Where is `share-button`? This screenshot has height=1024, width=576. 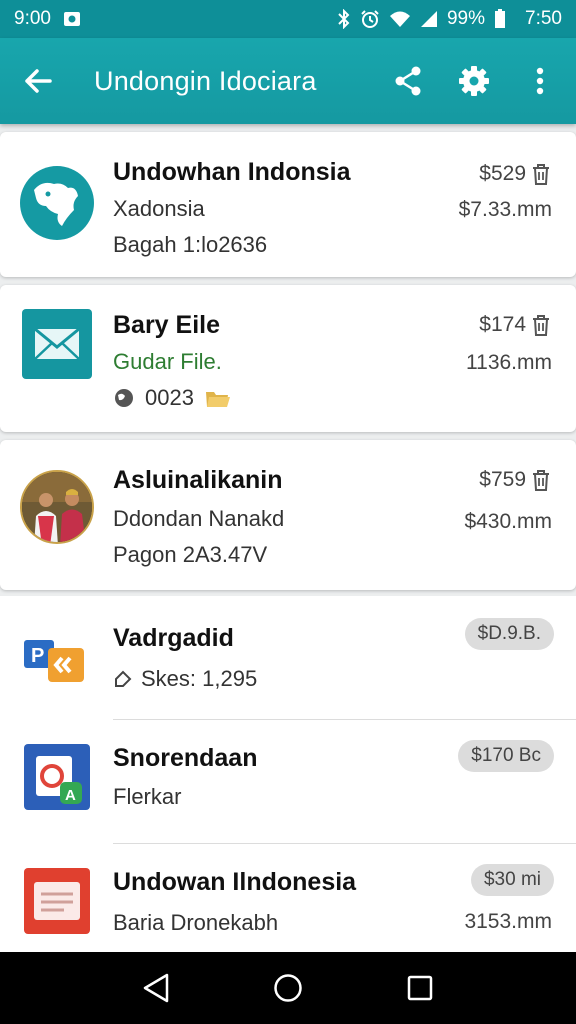
share-button is located at coordinates (408, 81).